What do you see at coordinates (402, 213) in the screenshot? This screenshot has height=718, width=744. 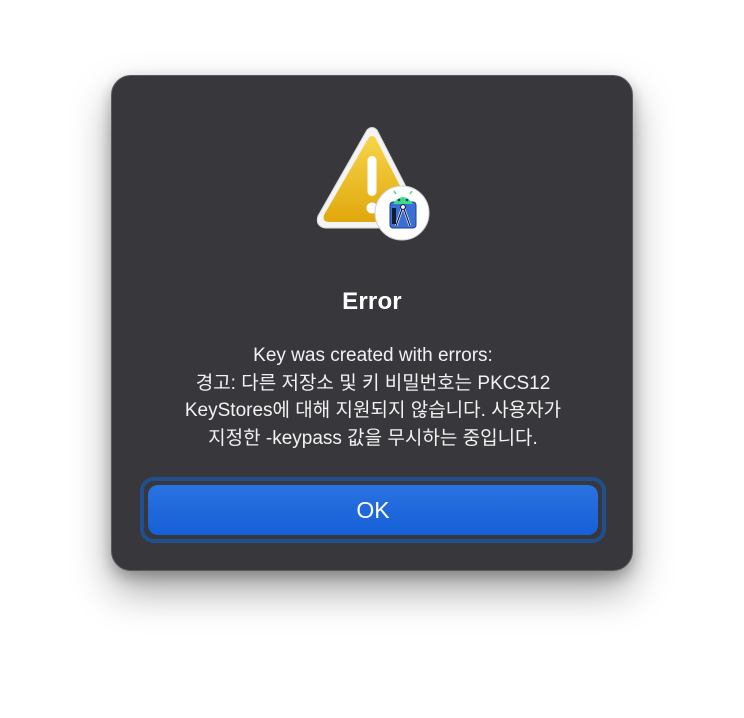 I see `android-studio-icon` at bounding box center [402, 213].